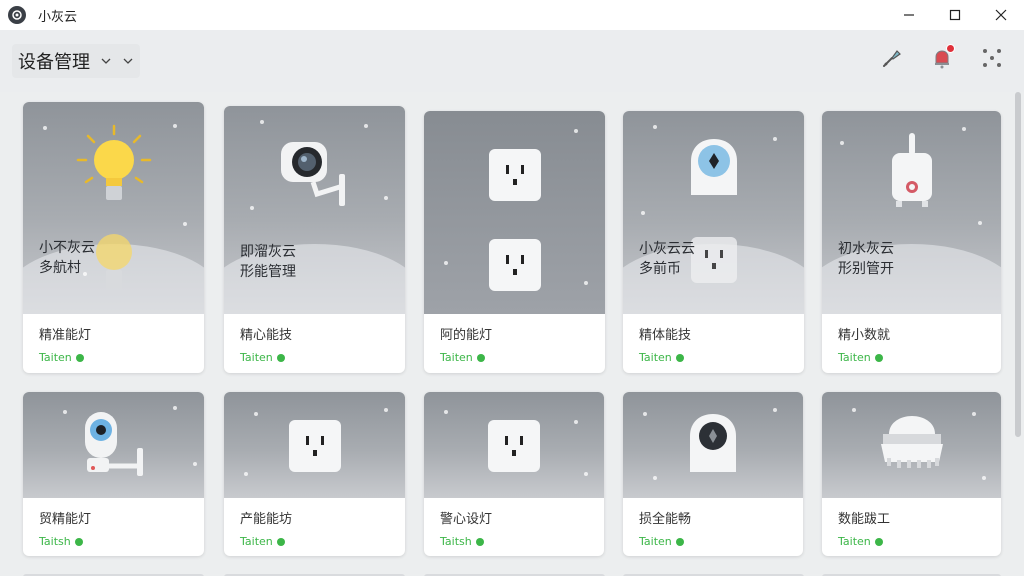 The width and height of the screenshot is (1024, 576). What do you see at coordinates (665, 519) in the screenshot?
I see `device-name: 损全能畅` at bounding box center [665, 519].